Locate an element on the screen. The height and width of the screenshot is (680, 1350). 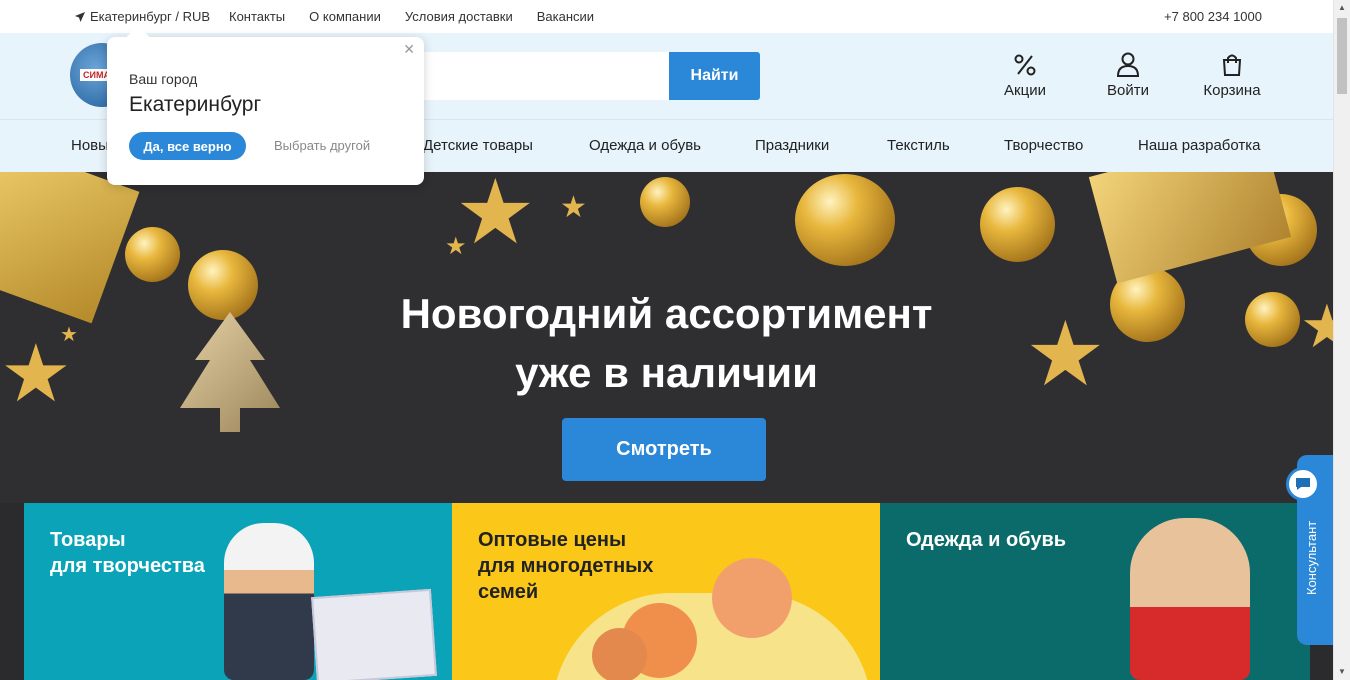
hero-view-button: Смотреть is located at coordinates (664, 449).